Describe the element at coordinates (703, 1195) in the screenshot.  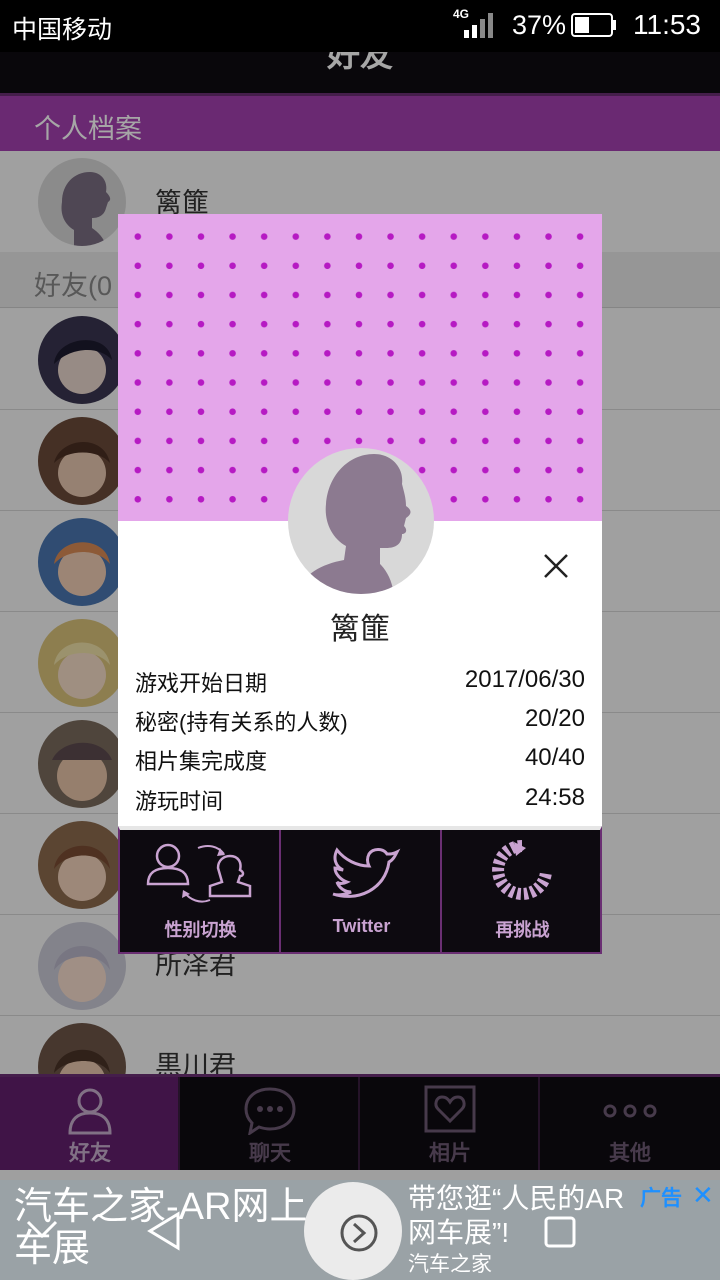
I see `ad-close-button: ✕` at that location.